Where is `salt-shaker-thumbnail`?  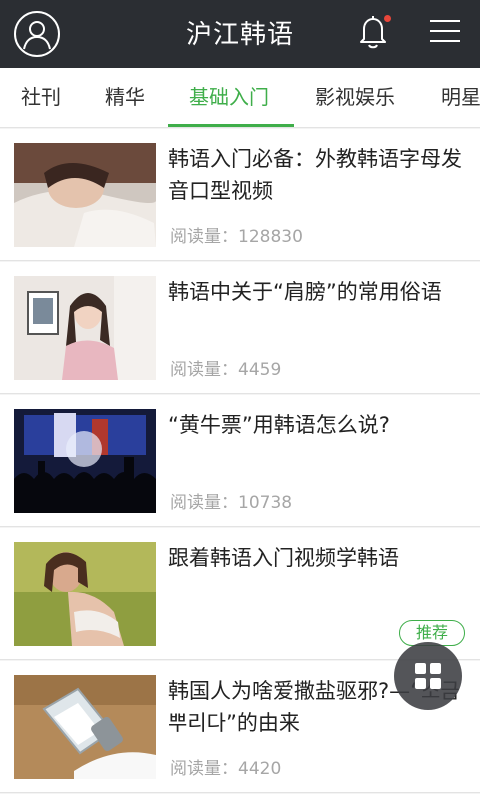
salt-shaker-thumbnail is located at coordinates (85, 727).